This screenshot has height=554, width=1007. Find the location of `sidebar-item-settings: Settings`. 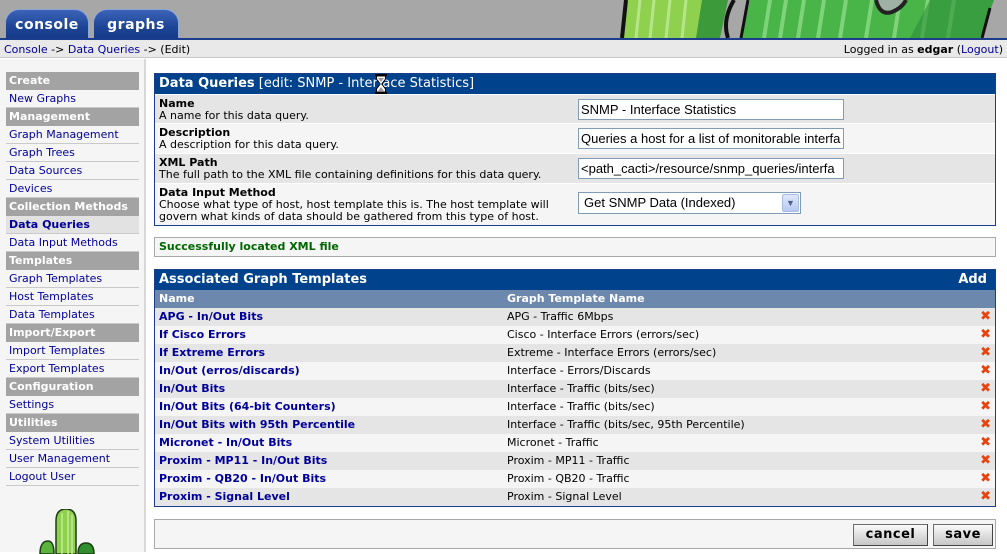

sidebar-item-settings: Settings is located at coordinates (72, 405).